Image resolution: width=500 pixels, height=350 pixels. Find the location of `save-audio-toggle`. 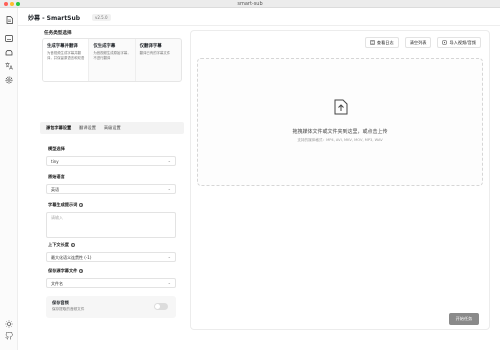

save-audio-toggle is located at coordinates (161, 306).